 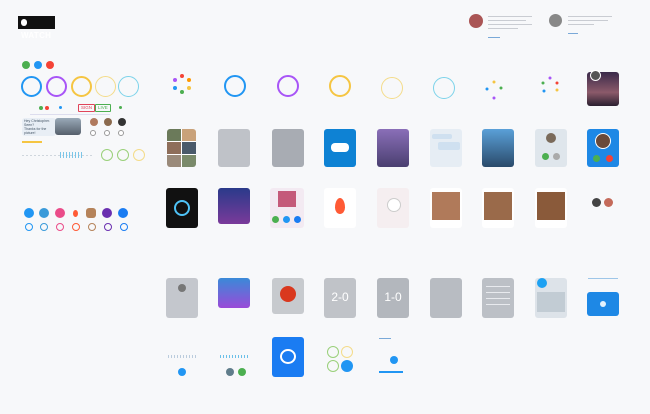 I want to click on game-app-screen, so click(x=234, y=293).